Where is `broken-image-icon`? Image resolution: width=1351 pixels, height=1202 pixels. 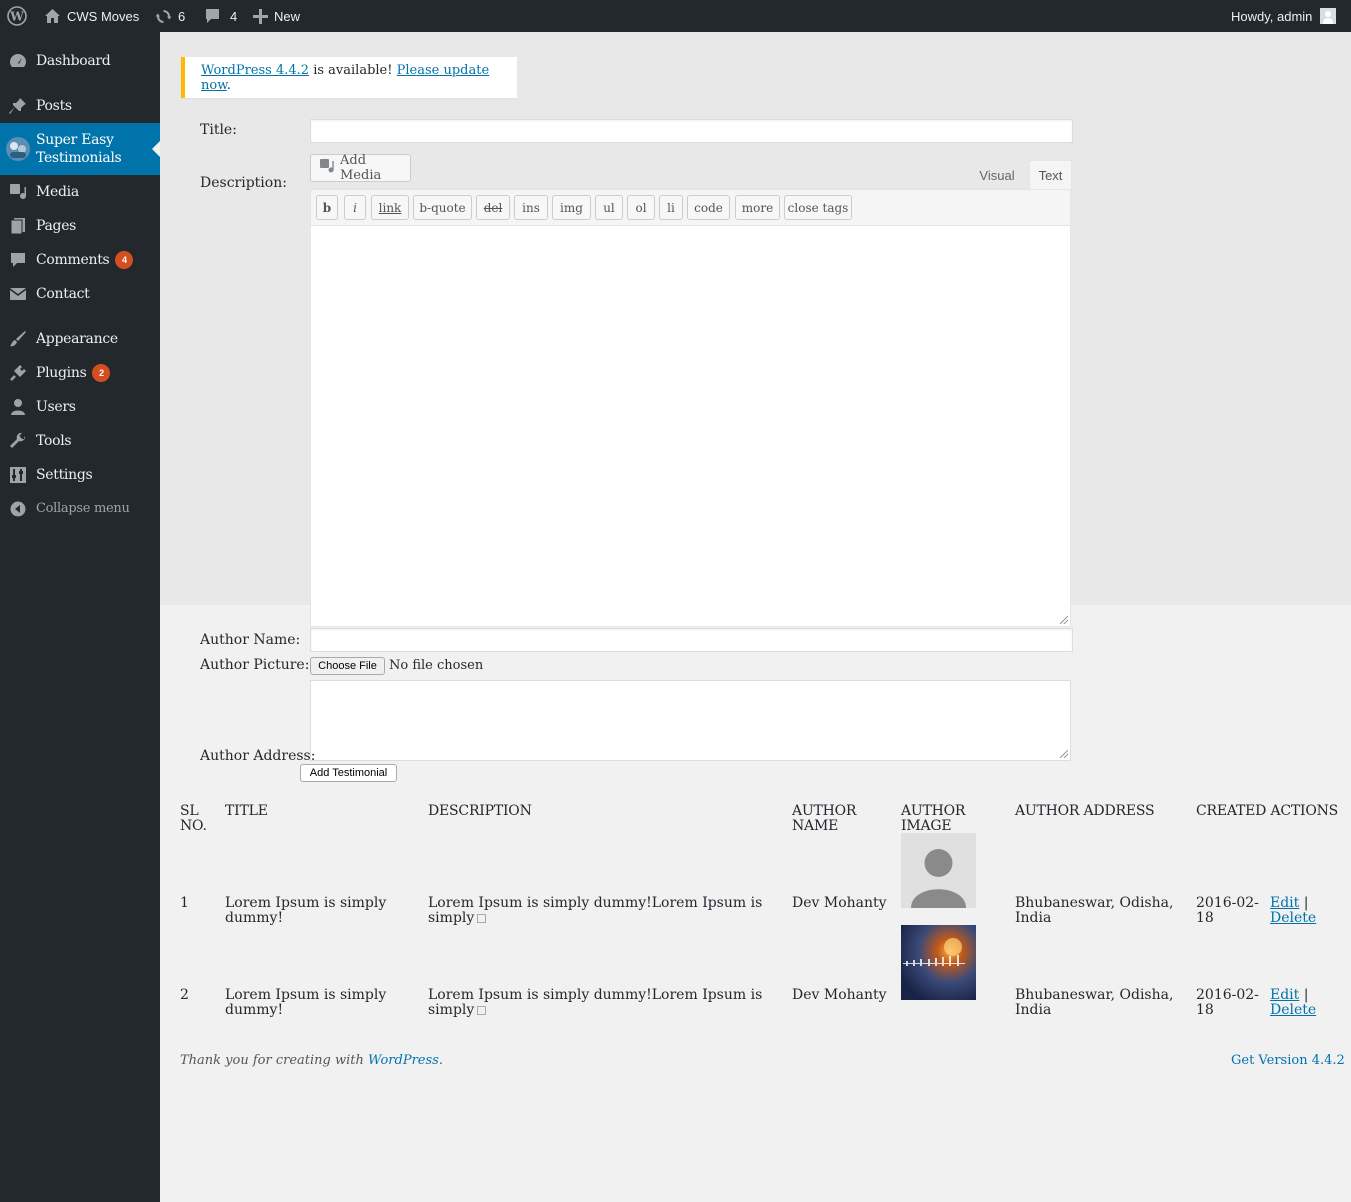 broken-image-icon is located at coordinates (482, 1010).